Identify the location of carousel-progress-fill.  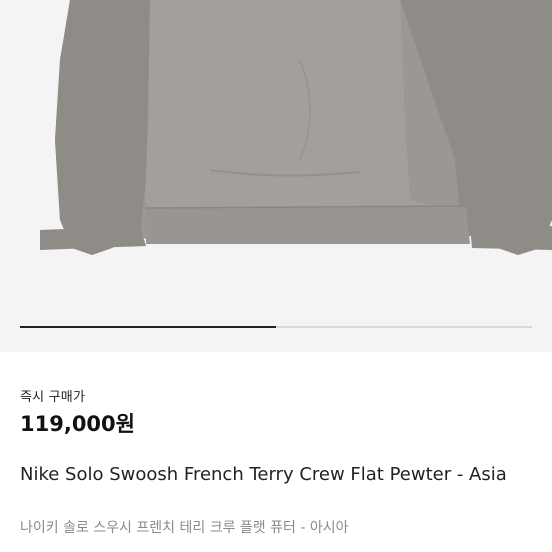
(148, 327).